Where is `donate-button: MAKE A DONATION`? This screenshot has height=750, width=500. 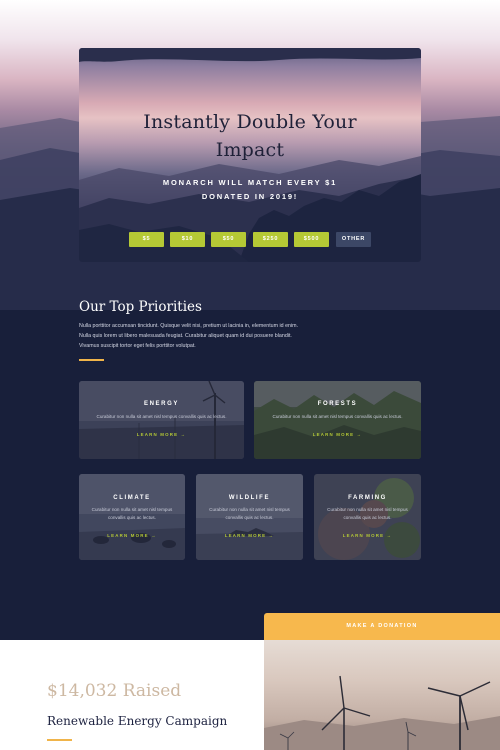 donate-button: MAKE A DONATION is located at coordinates (382, 626).